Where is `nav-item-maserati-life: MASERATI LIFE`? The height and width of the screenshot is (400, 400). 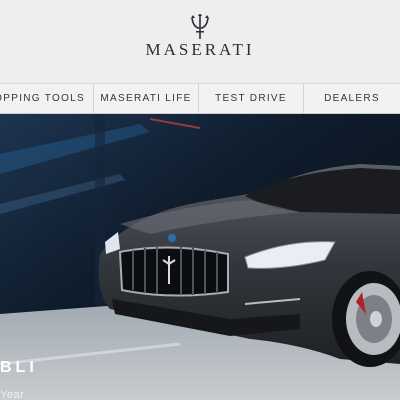 nav-item-maserati-life: MASERATI LIFE is located at coordinates (146, 98).